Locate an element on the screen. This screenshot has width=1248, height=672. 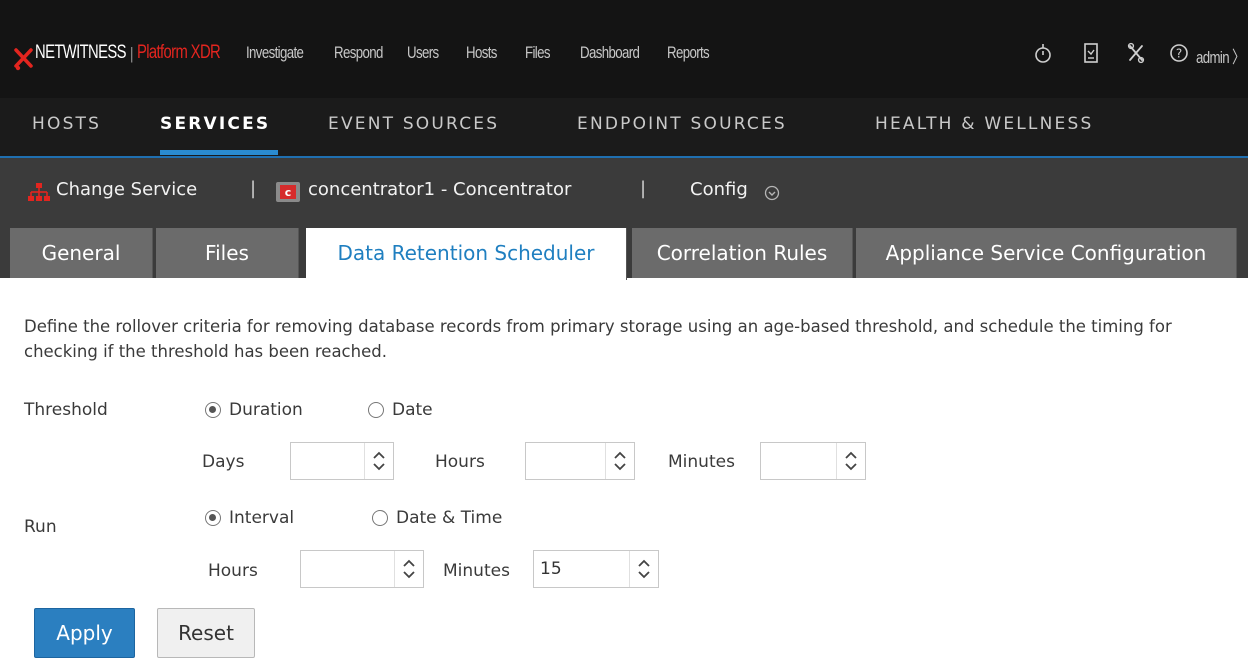
threshold-date-option: Date is located at coordinates (400, 410).